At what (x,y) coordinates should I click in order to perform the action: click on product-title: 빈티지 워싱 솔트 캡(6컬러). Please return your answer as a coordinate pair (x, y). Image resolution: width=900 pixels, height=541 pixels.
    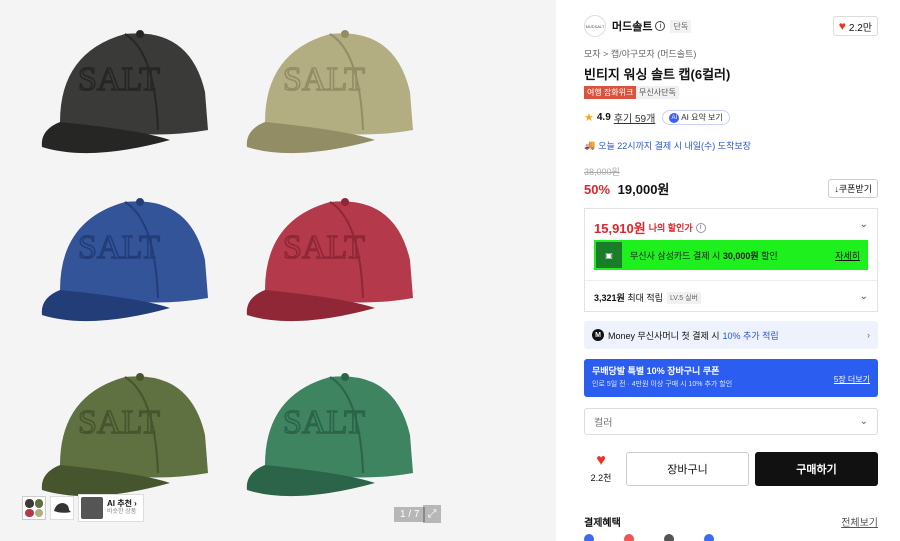
    Looking at the image, I should click on (657, 74).